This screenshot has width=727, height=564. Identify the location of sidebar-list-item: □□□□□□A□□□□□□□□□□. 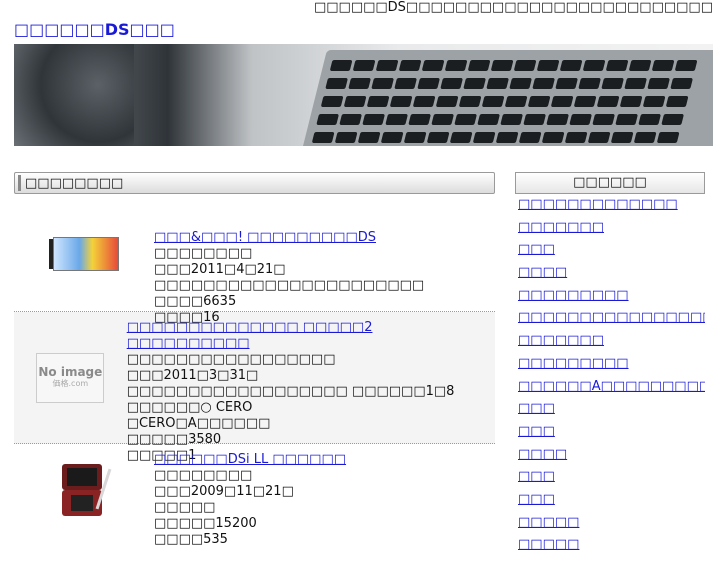
(610, 387).